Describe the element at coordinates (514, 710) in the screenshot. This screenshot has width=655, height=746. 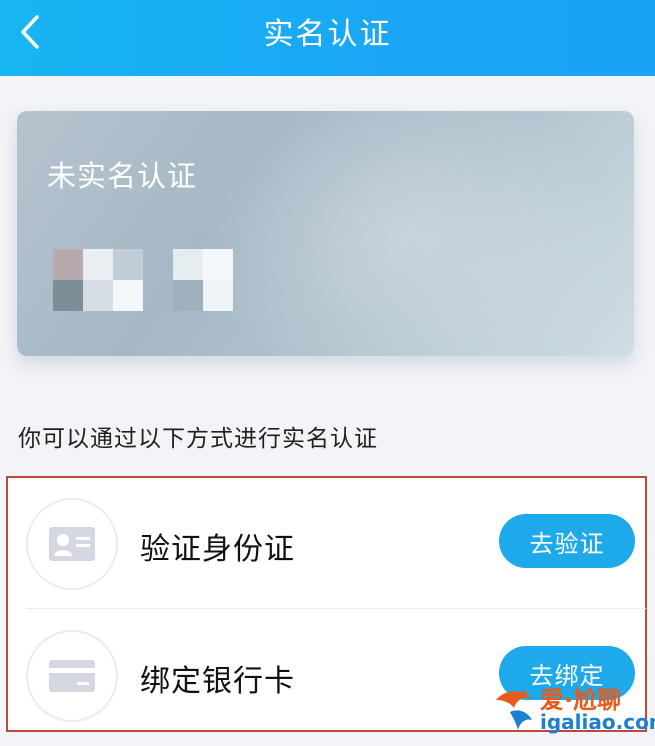
I see `bird-logo-icon` at that location.